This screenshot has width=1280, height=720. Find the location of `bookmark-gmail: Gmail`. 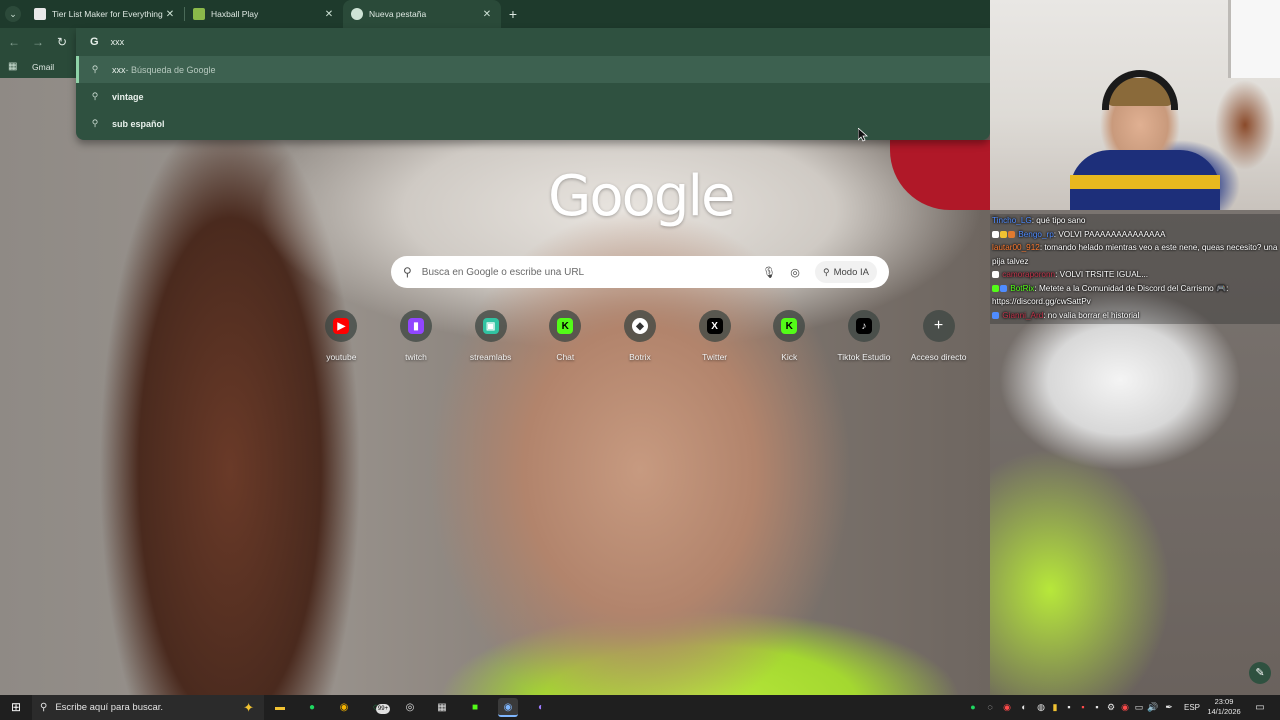

bookmark-gmail: Gmail is located at coordinates (43, 67).